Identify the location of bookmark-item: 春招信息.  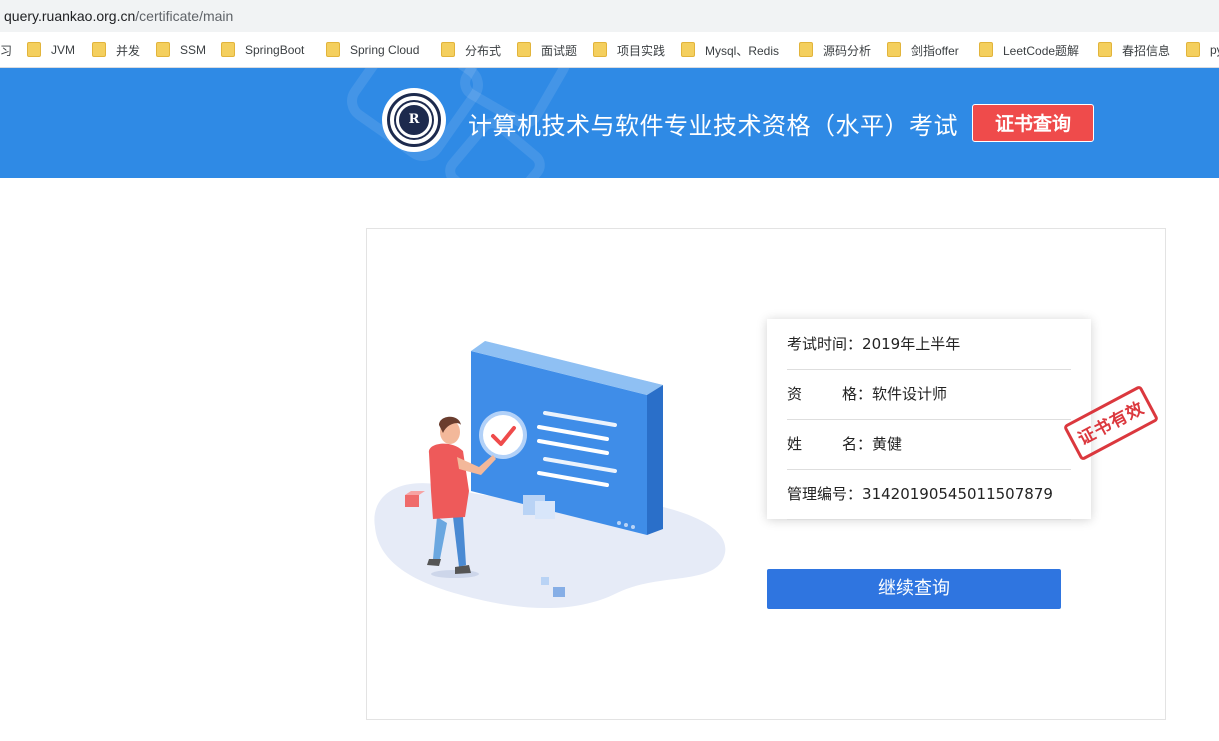
(1134, 49).